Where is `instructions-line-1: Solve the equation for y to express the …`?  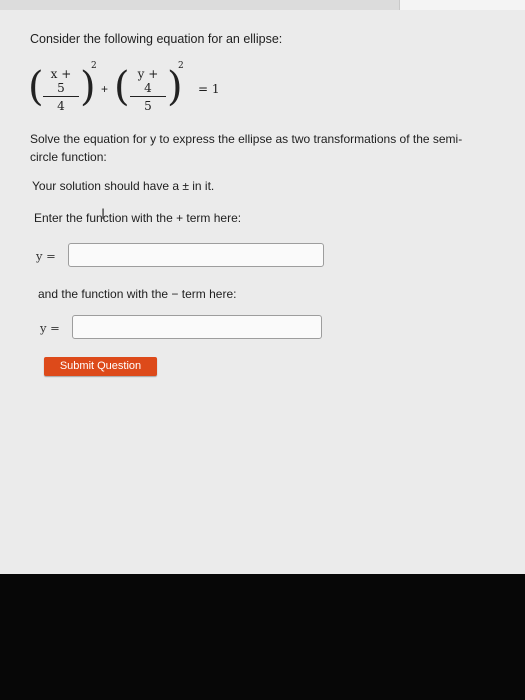 instructions-line-1: Solve the equation for y to express the … is located at coordinates (246, 139).